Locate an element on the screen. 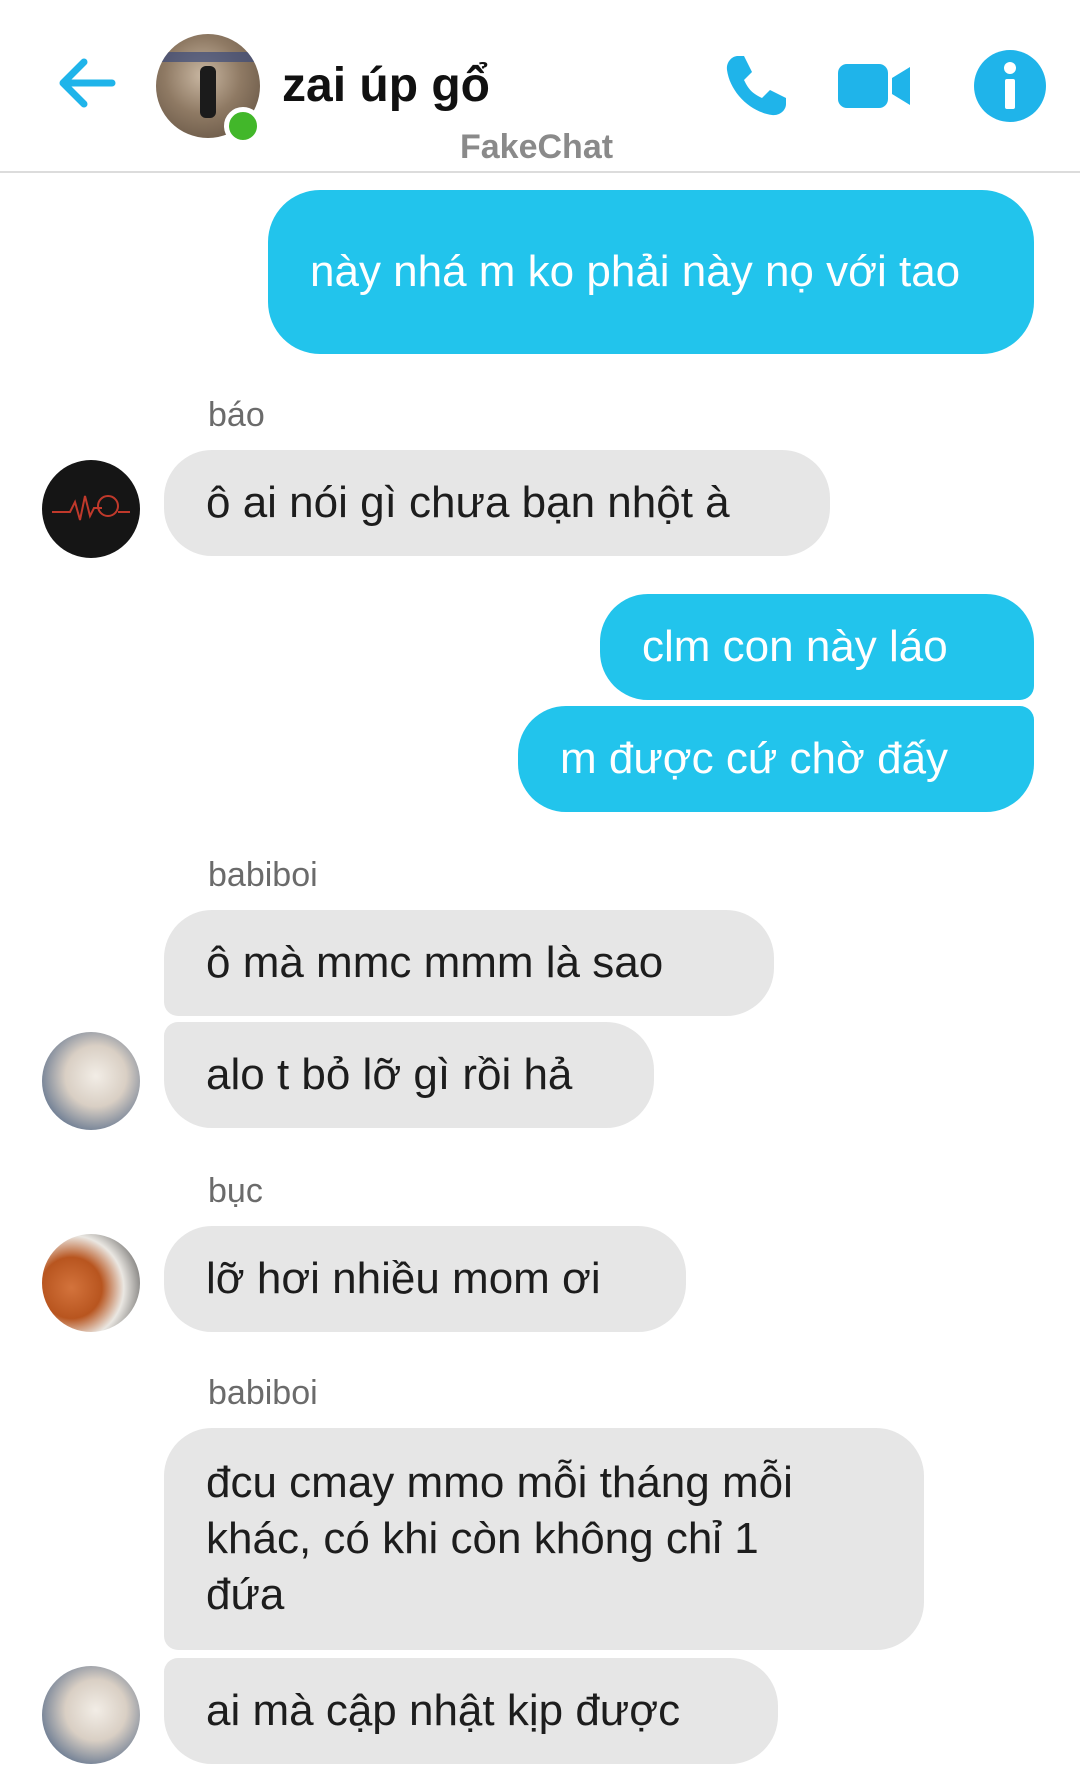  avatar-person is located at coordinates (208, 92).